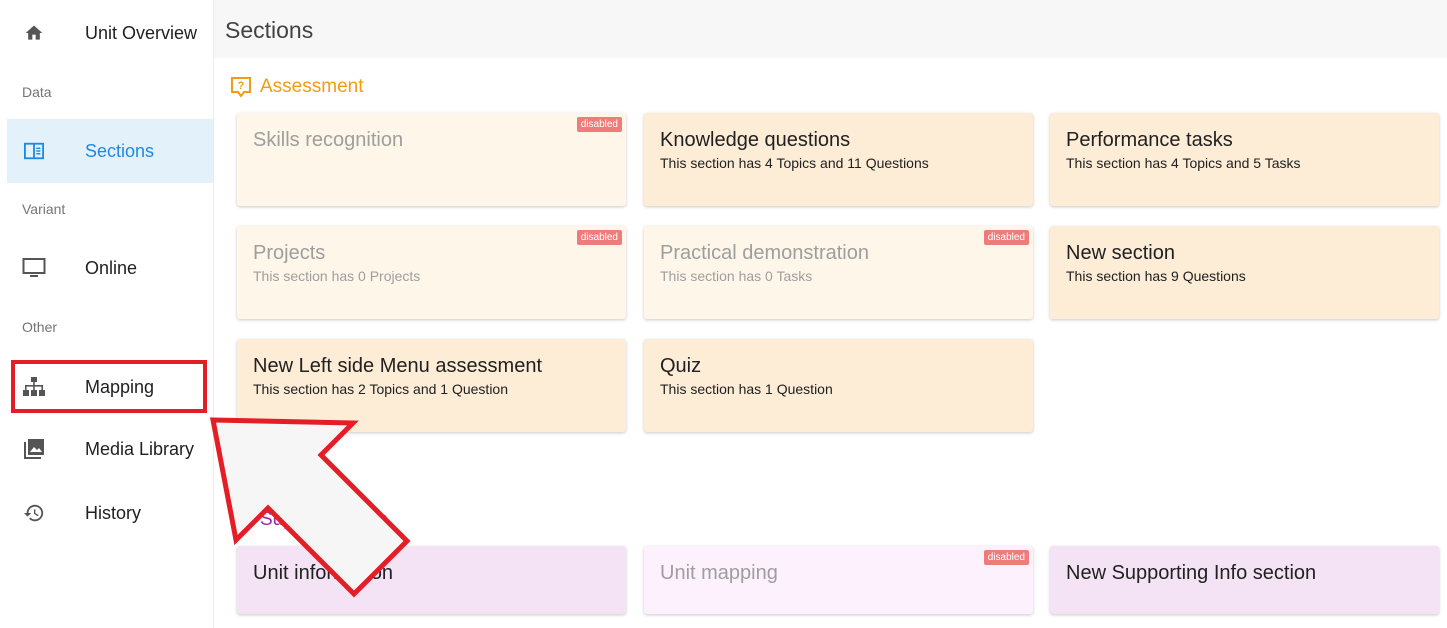 The width and height of the screenshot is (1447, 628). What do you see at coordinates (746, 389) in the screenshot?
I see `card-subtitle: This section has 1 Question` at bounding box center [746, 389].